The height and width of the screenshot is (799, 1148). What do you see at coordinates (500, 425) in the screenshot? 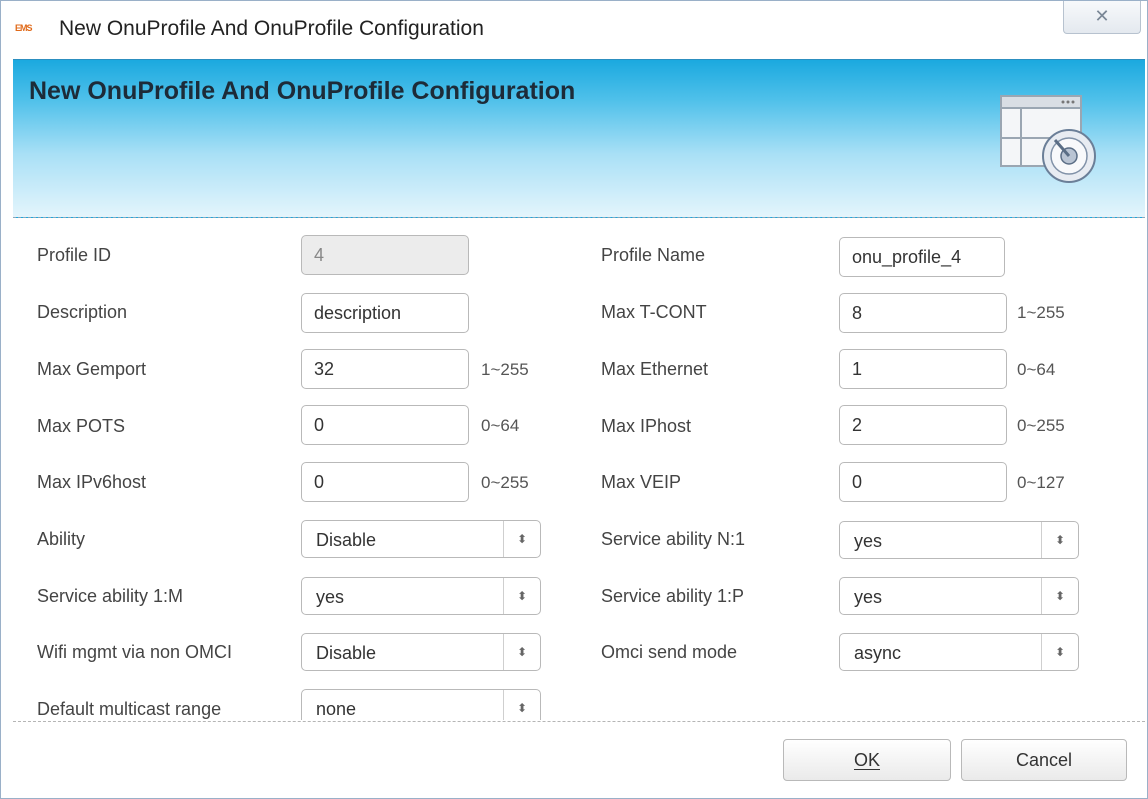
I see `max-pots-range: 0~64` at bounding box center [500, 425].